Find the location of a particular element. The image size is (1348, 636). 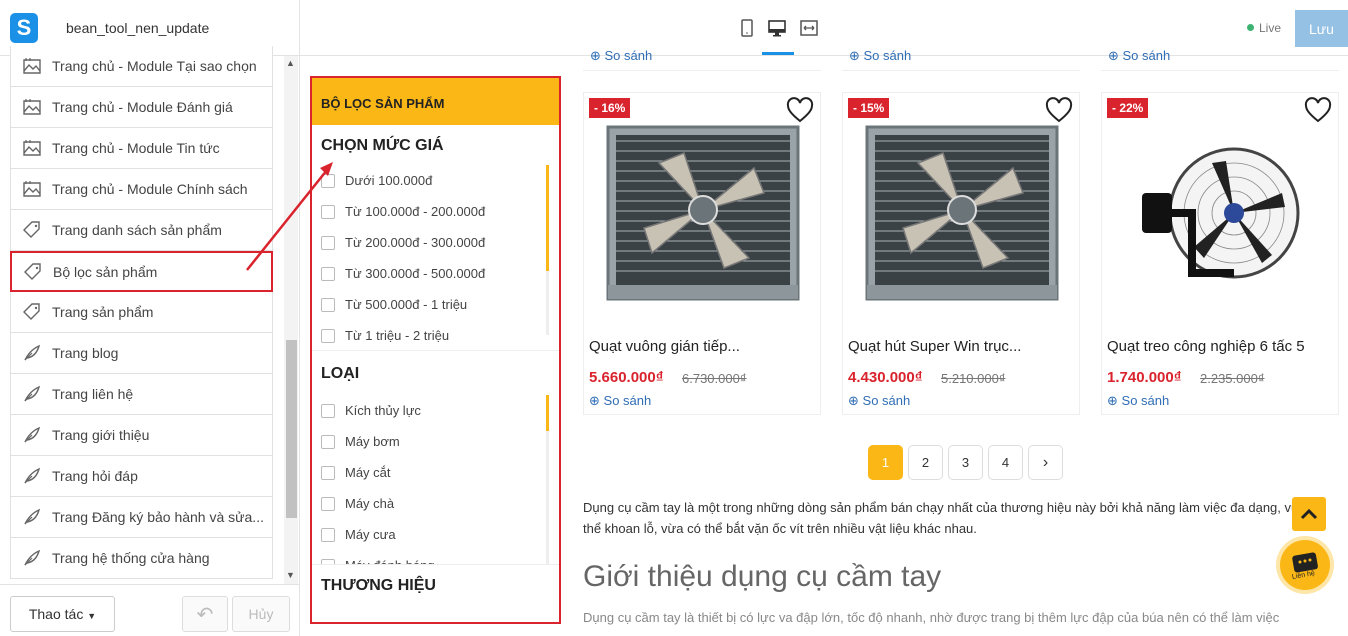

save-button: Lưu is located at coordinates (1321, 28).